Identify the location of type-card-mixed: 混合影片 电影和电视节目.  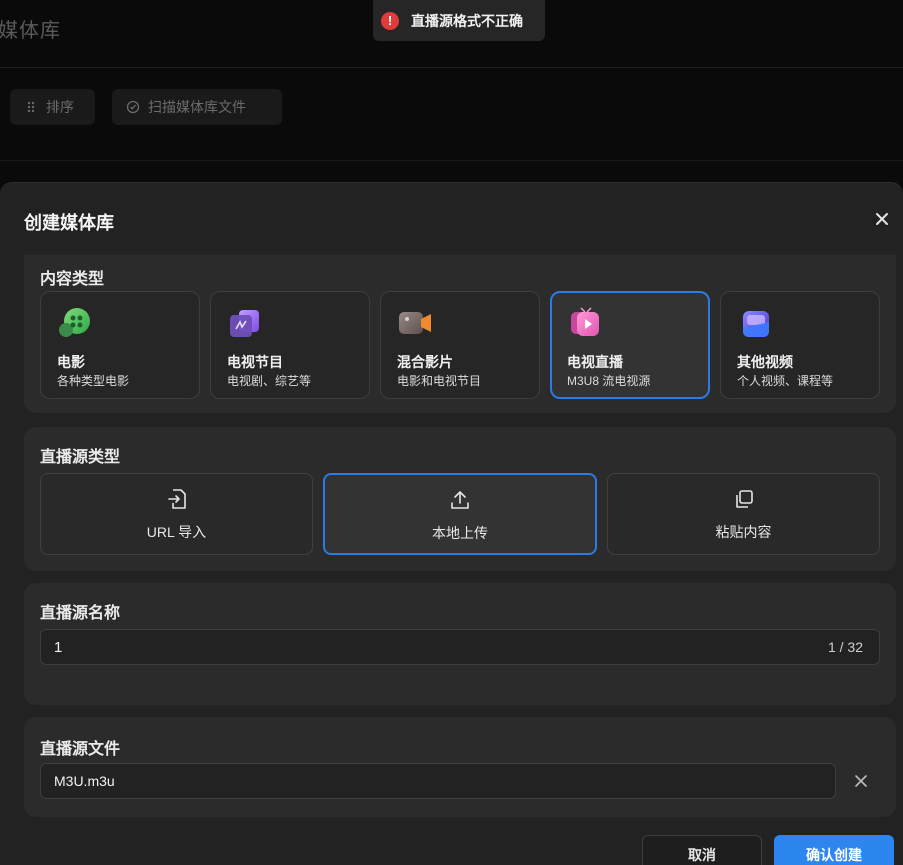
(460, 345).